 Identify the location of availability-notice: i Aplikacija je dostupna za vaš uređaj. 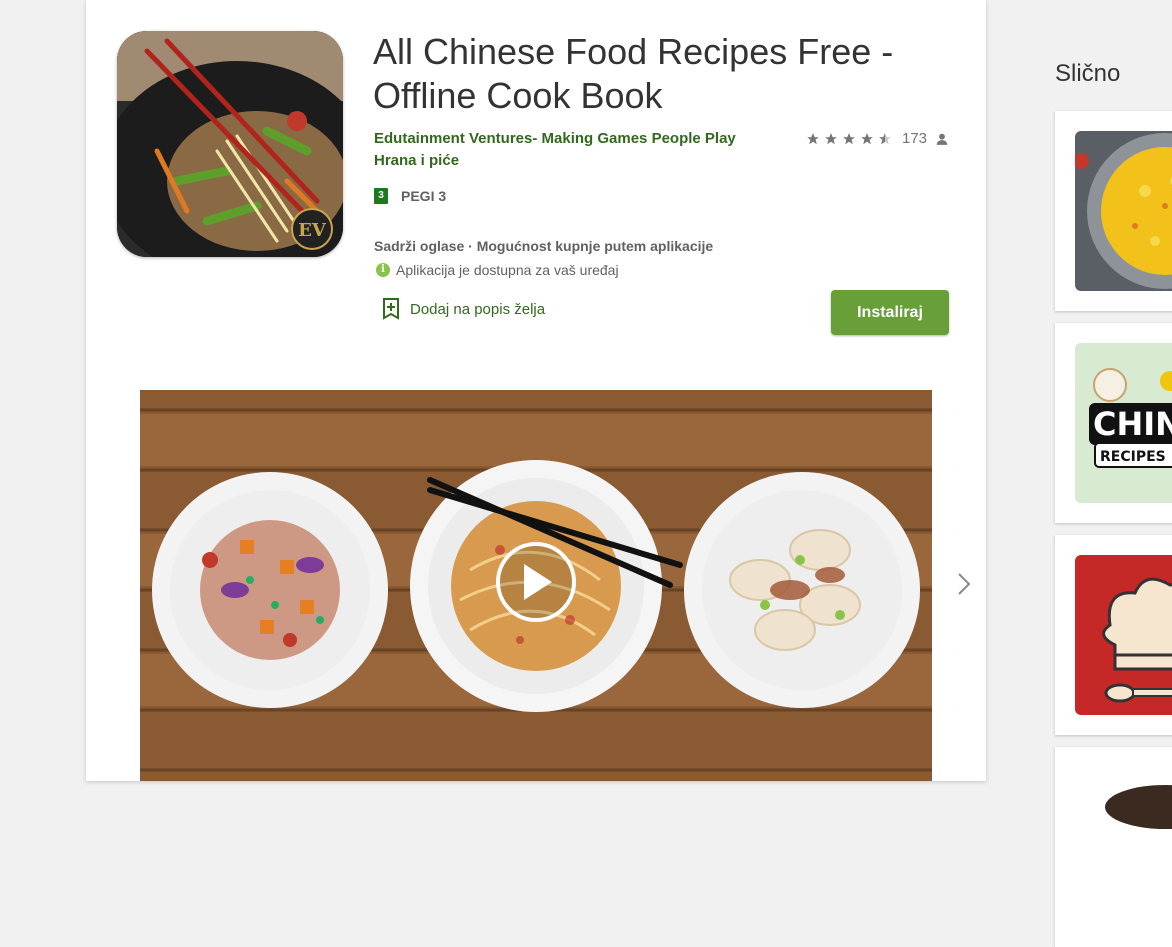
(497, 270).